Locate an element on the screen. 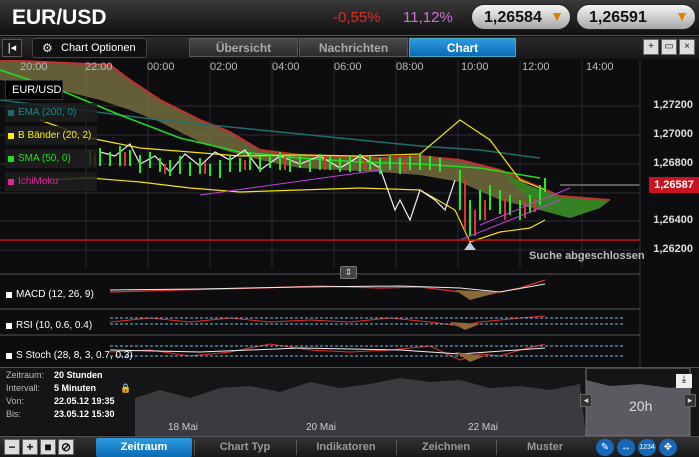  legend-title: EUR/USD is located at coordinates (34, 90).